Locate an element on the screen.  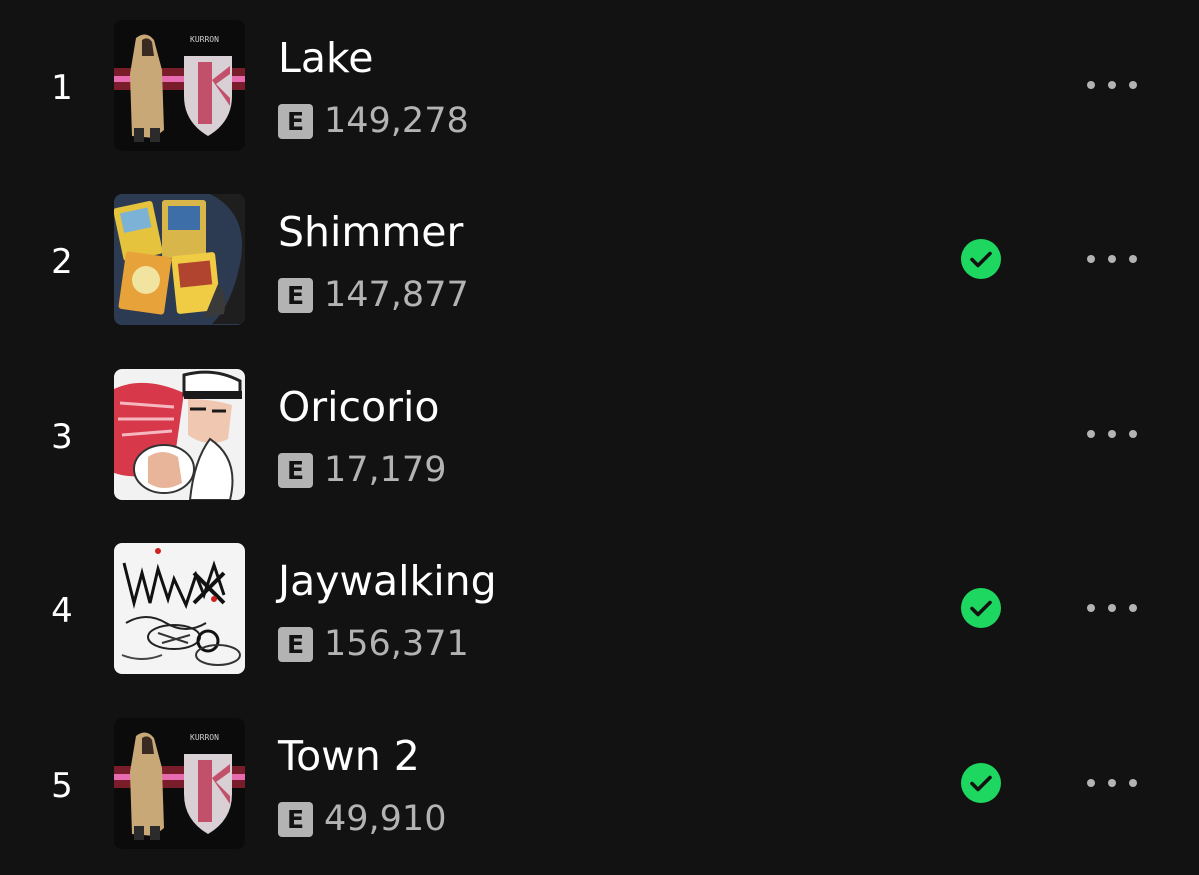
track-title: Lake is located at coordinates (325, 58).